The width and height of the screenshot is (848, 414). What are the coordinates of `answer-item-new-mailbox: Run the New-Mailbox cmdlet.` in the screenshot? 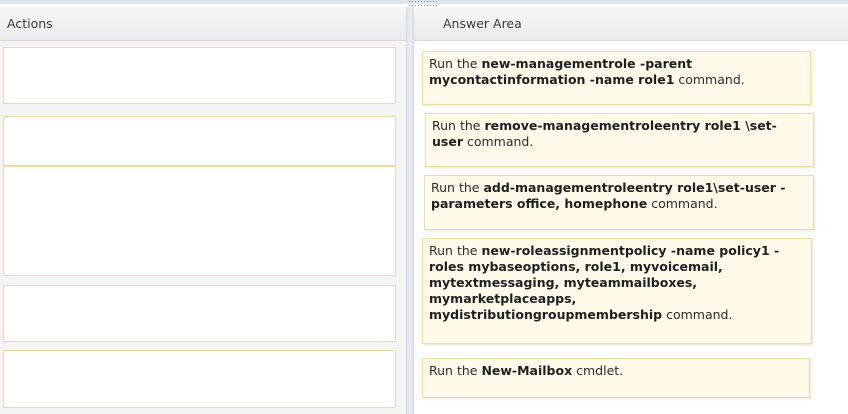 It's located at (616, 378).